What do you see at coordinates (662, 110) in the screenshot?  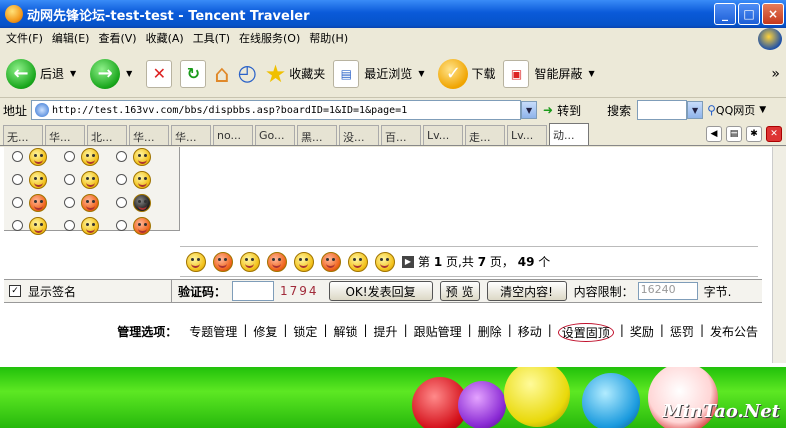 I see `search-input` at bounding box center [662, 110].